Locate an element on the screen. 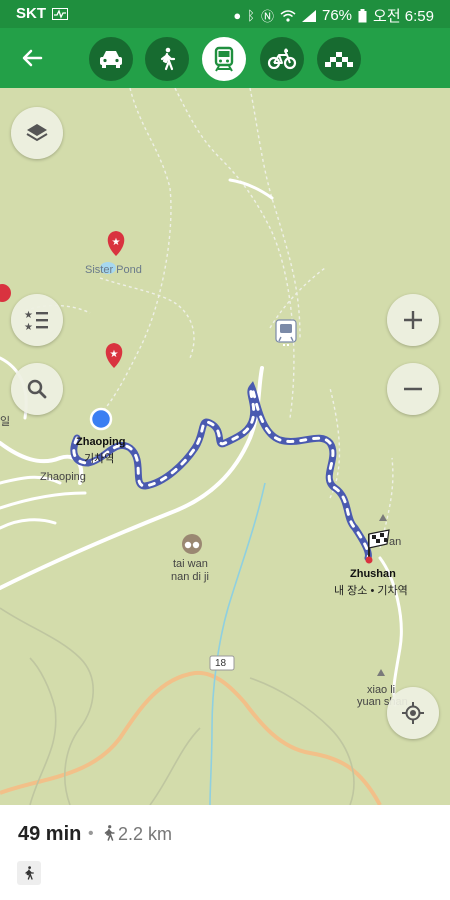 The image size is (450, 900). current-location-dot is located at coordinates (101, 419).